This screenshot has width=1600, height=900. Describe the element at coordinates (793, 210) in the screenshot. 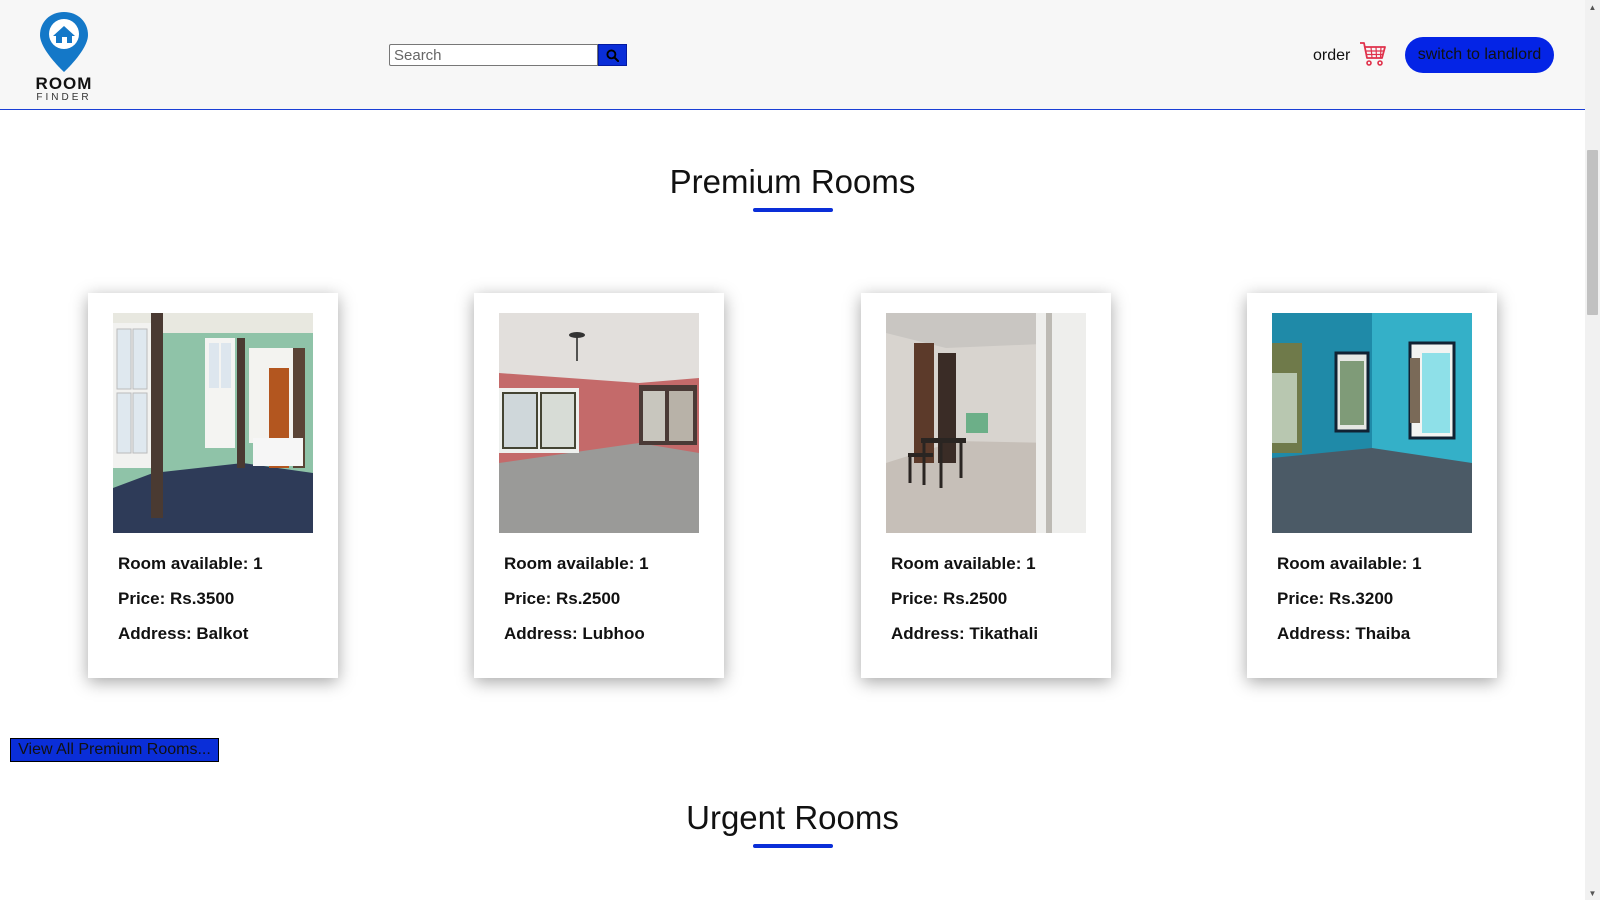

I see `premium-title-underline` at that location.